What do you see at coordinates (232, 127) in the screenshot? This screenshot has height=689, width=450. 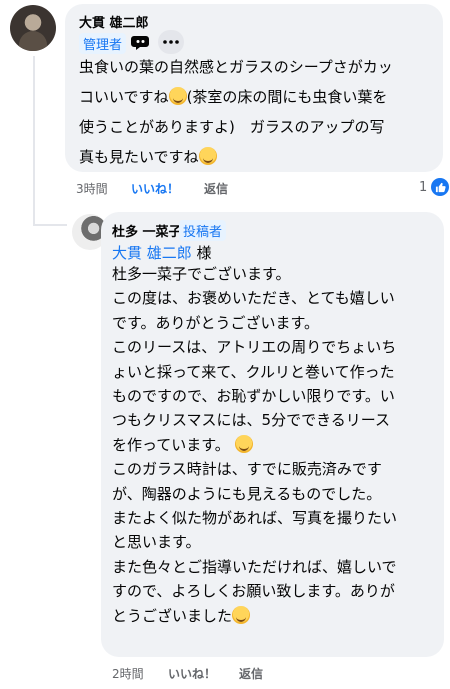 I see `comment-line: 使うことがありますよ) ガラスのアップの写` at bounding box center [232, 127].